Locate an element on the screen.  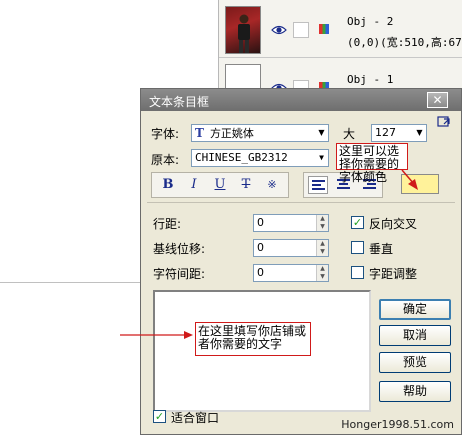
line-spacing-value: 0 is located at coordinates (260, 222).